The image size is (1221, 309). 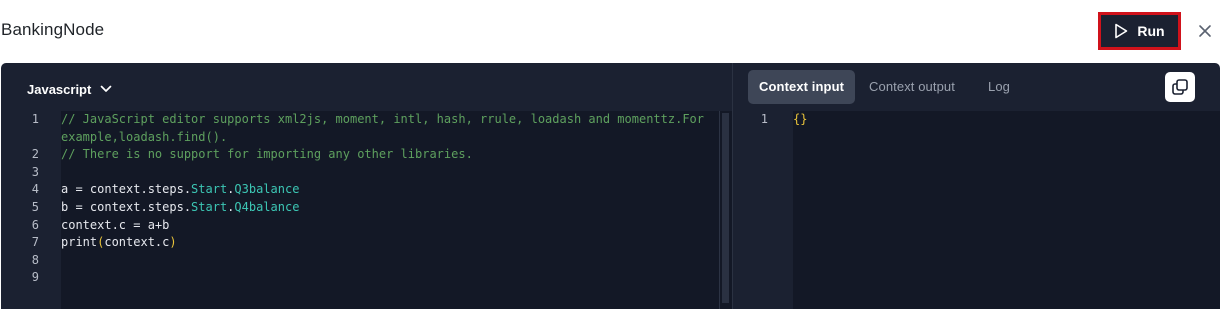 I want to click on tab-context-output: Context output, so click(x=912, y=87).